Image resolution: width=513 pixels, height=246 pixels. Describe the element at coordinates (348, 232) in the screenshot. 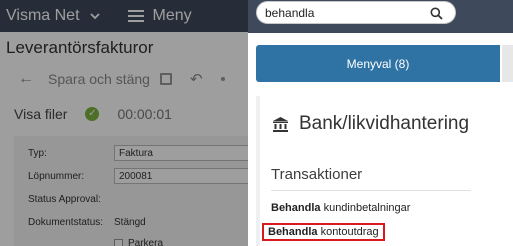

I see `result-rest-text: kontoutdrag` at that location.